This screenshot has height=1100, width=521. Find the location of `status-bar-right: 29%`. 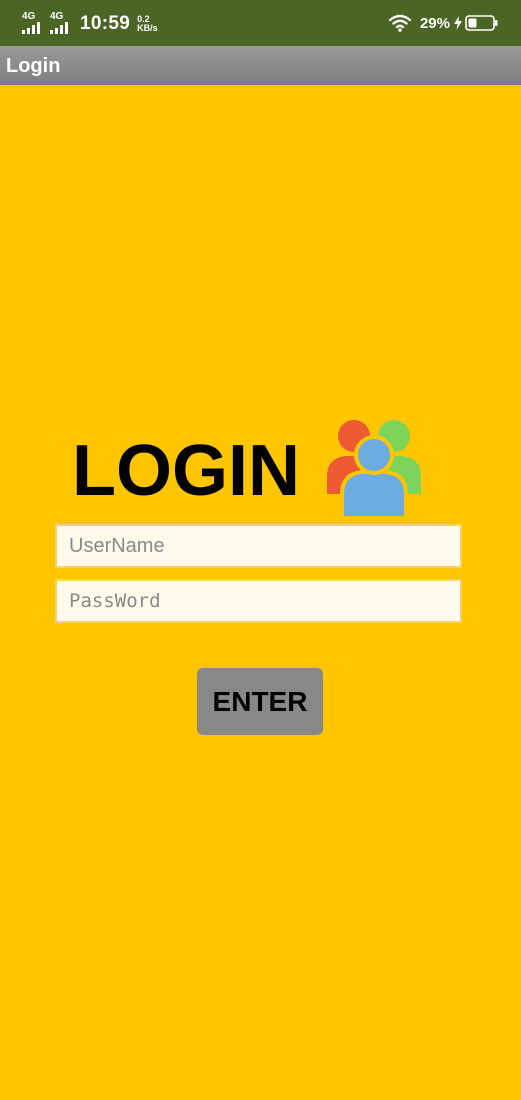

status-bar-right: 29% is located at coordinates (443, 23).